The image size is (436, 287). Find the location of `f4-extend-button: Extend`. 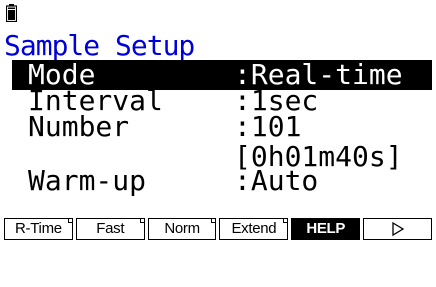

f4-extend-button: Extend is located at coordinates (254, 229).